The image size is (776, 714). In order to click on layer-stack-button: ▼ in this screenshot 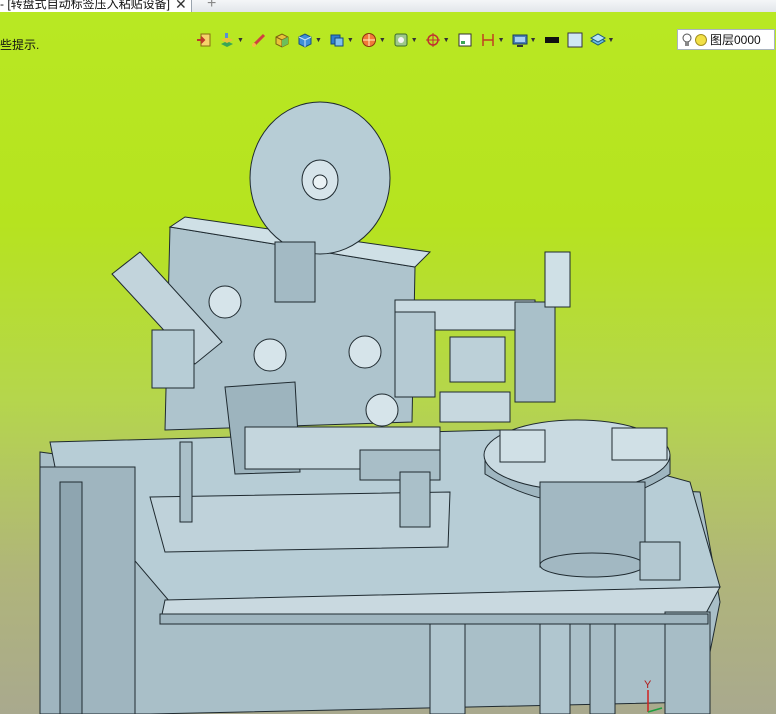, I will do `click(602, 40)`.